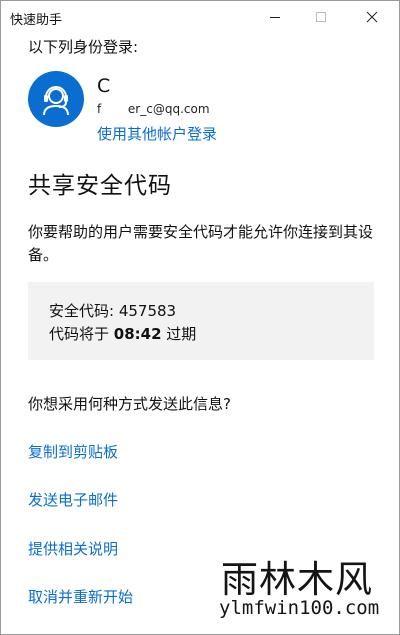 Image resolution: width=400 pixels, height=635 pixels. I want to click on watermark-url: ylmfwin100.com, so click(299, 608).